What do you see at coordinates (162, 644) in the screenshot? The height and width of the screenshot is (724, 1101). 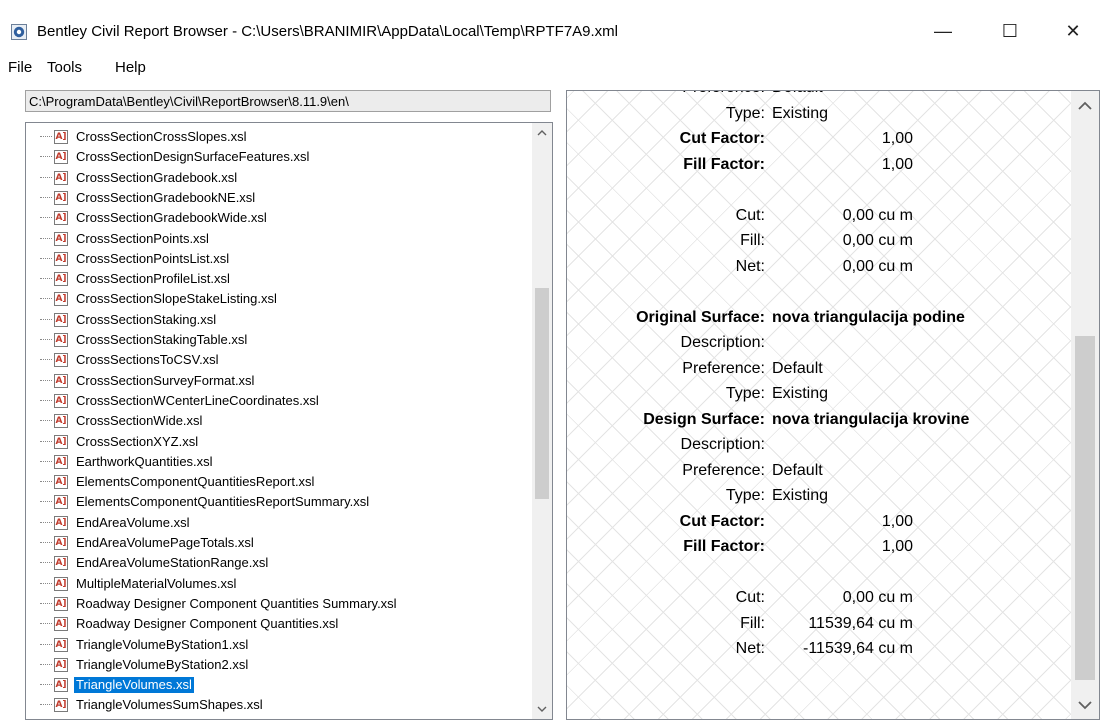 I see `tree-item-label: TriangleVolumeByStation1.xsl` at bounding box center [162, 644].